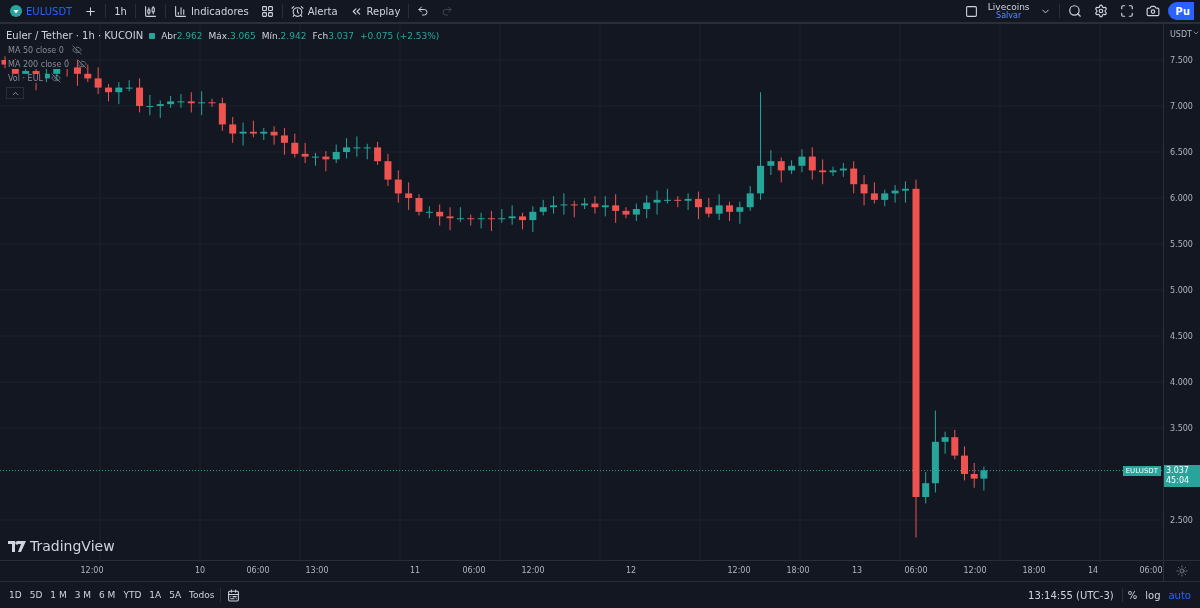  What do you see at coordinates (107, 595) in the screenshot?
I see `range-button: 6 M` at bounding box center [107, 595].